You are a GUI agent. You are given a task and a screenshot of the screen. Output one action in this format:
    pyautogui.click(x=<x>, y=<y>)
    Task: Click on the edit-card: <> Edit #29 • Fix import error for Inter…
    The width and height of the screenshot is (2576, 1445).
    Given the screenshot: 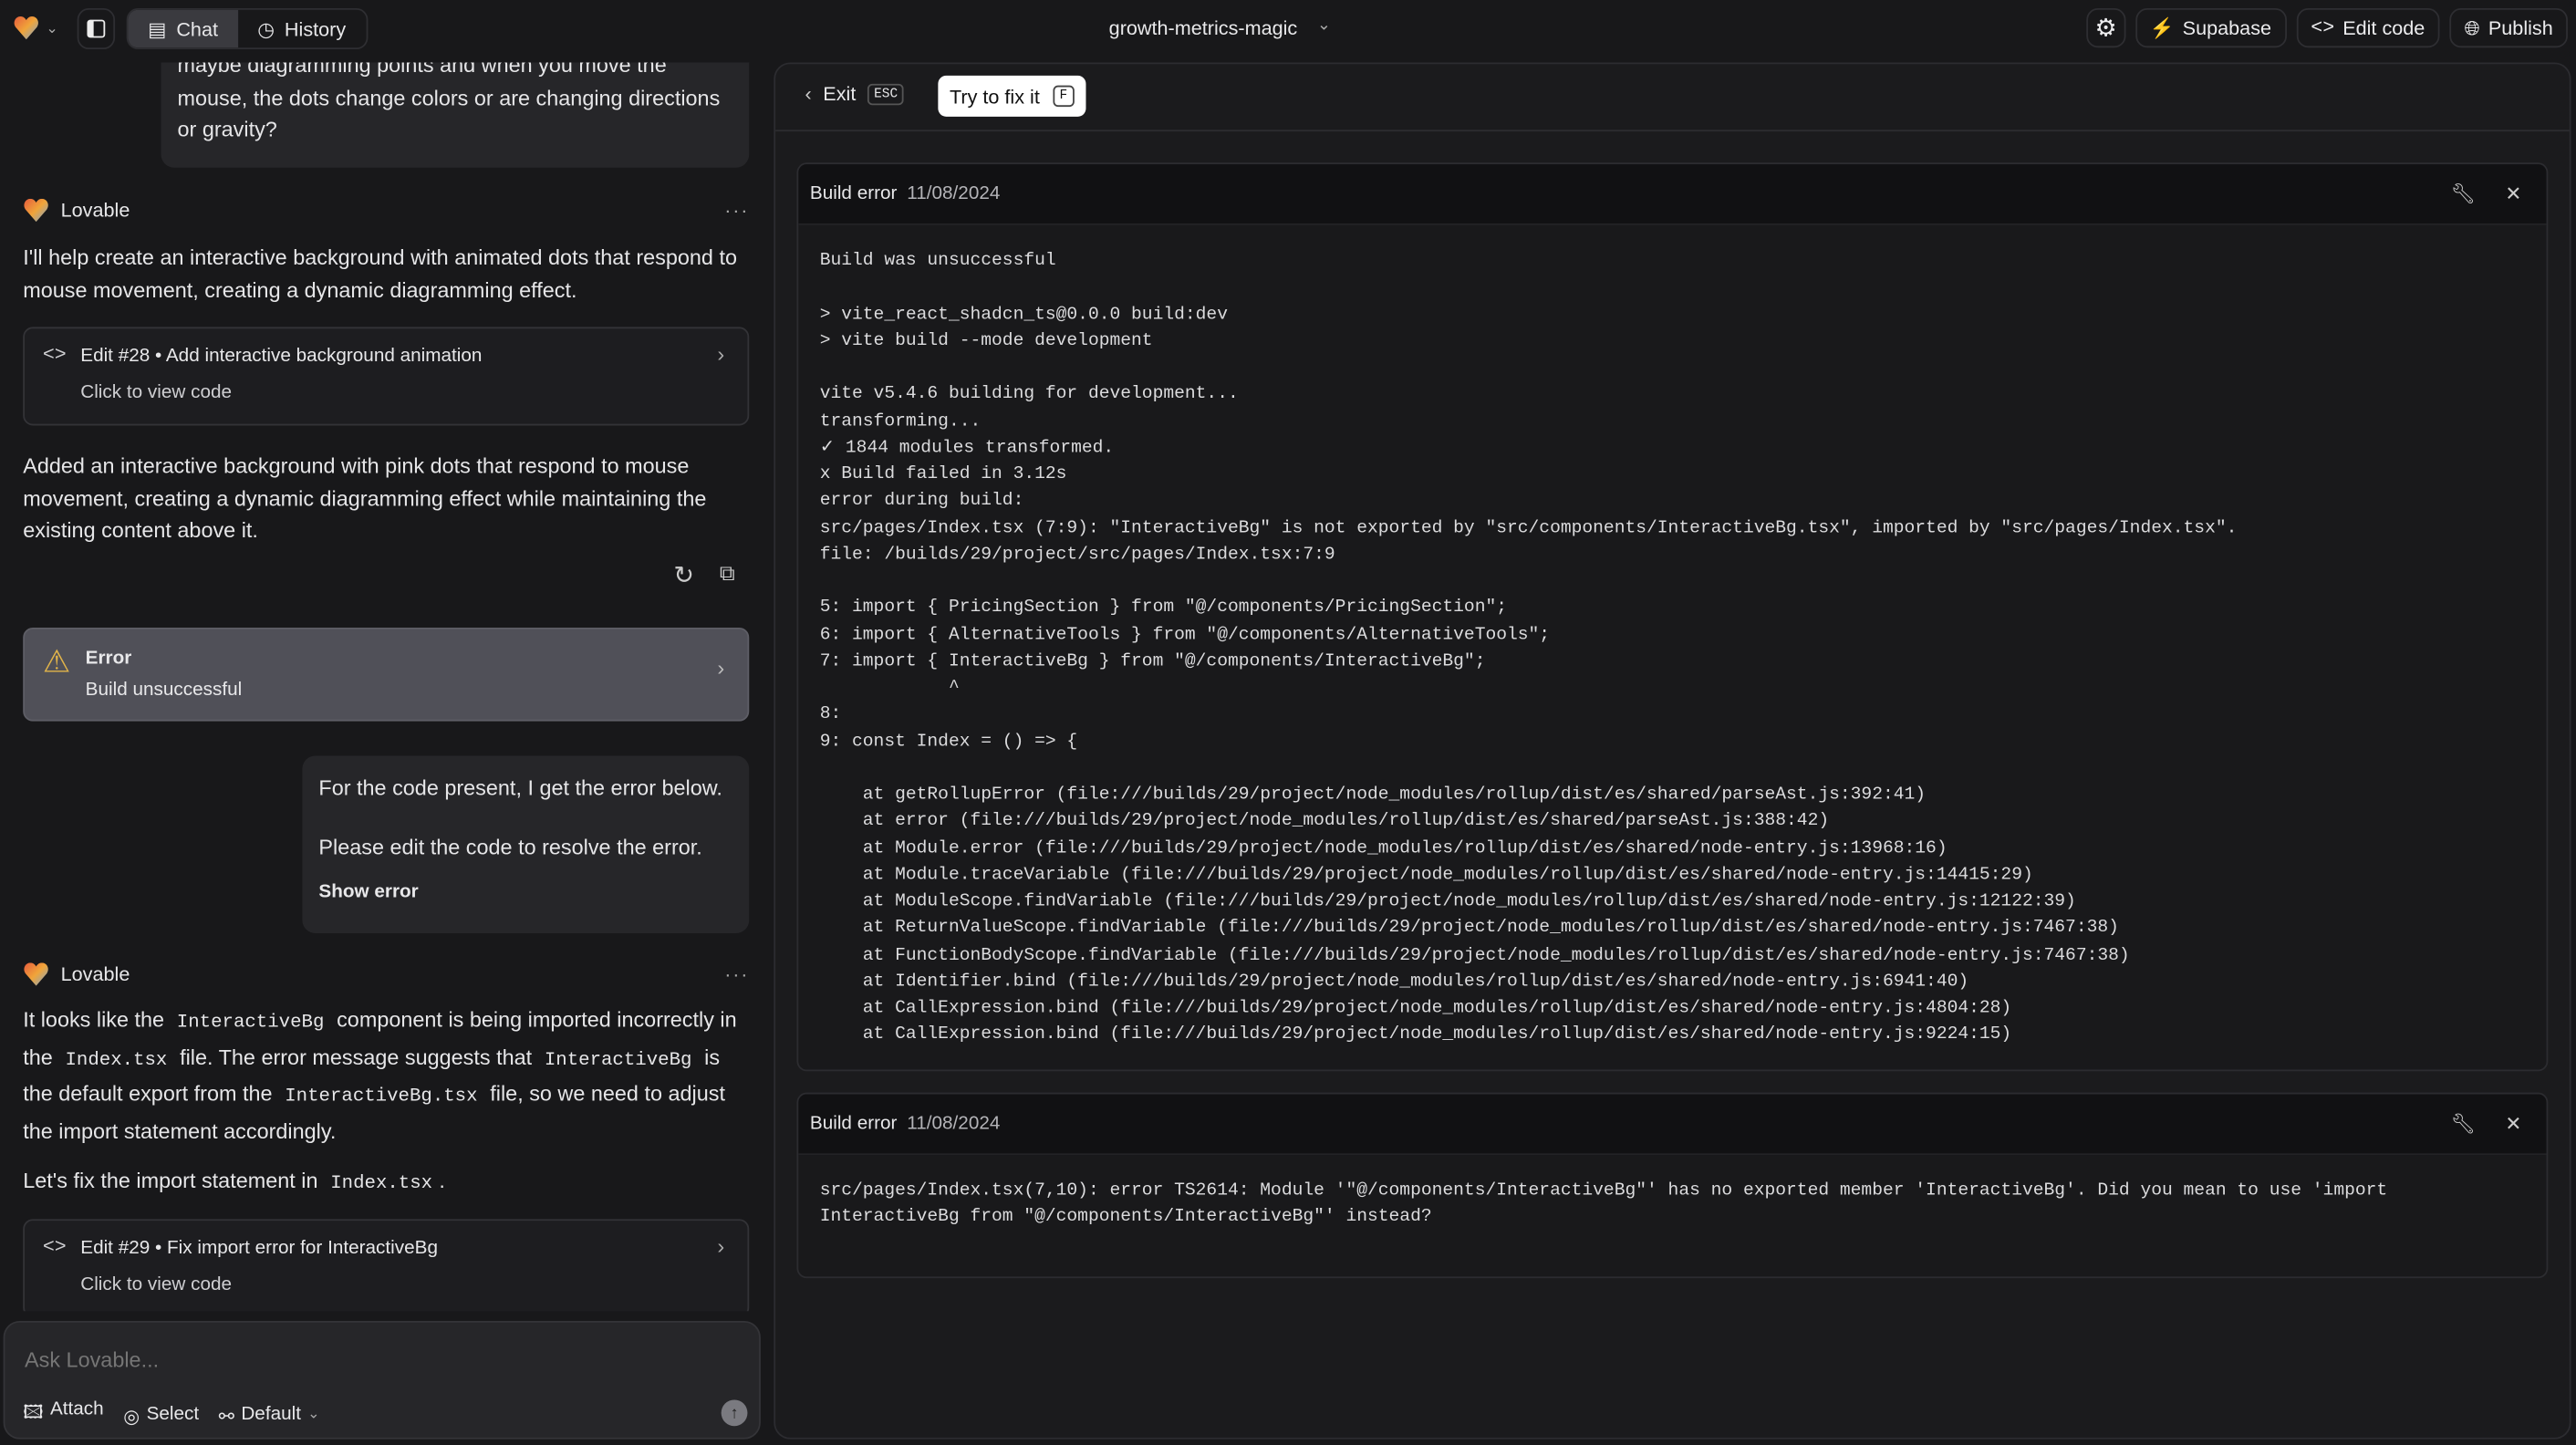 What is the action you would take?
    pyautogui.click(x=386, y=1265)
    